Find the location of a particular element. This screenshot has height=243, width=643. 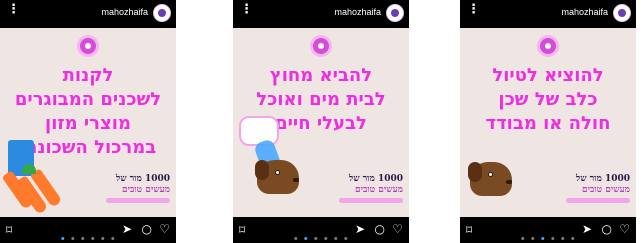

post-headline: להוציא לטיול כלב של שכן חולה או מבודד is located at coordinates (548, 100).